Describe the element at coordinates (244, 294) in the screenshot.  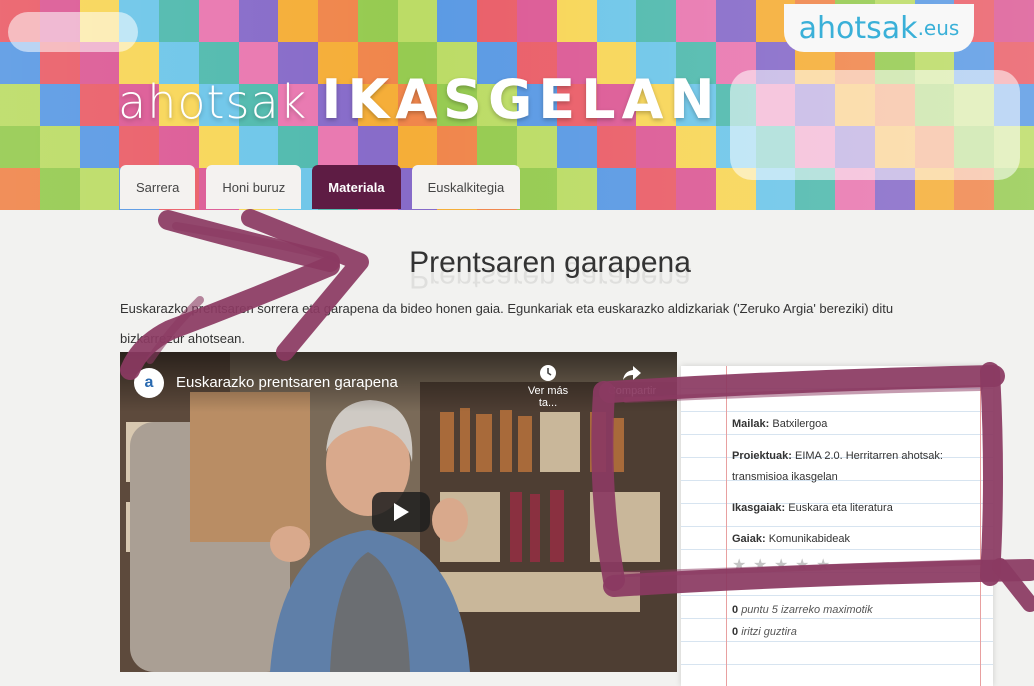
I see `annotation-arrow` at that location.